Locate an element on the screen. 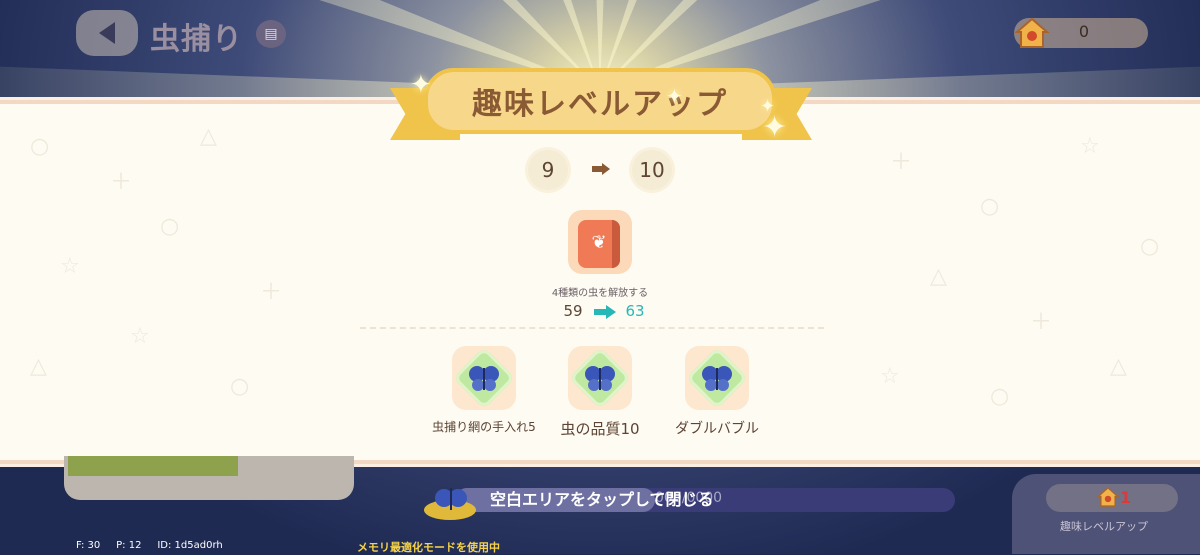 Image resolution: width=1200 pixels, height=555 pixels. reward-from-value: 59 is located at coordinates (573, 311).